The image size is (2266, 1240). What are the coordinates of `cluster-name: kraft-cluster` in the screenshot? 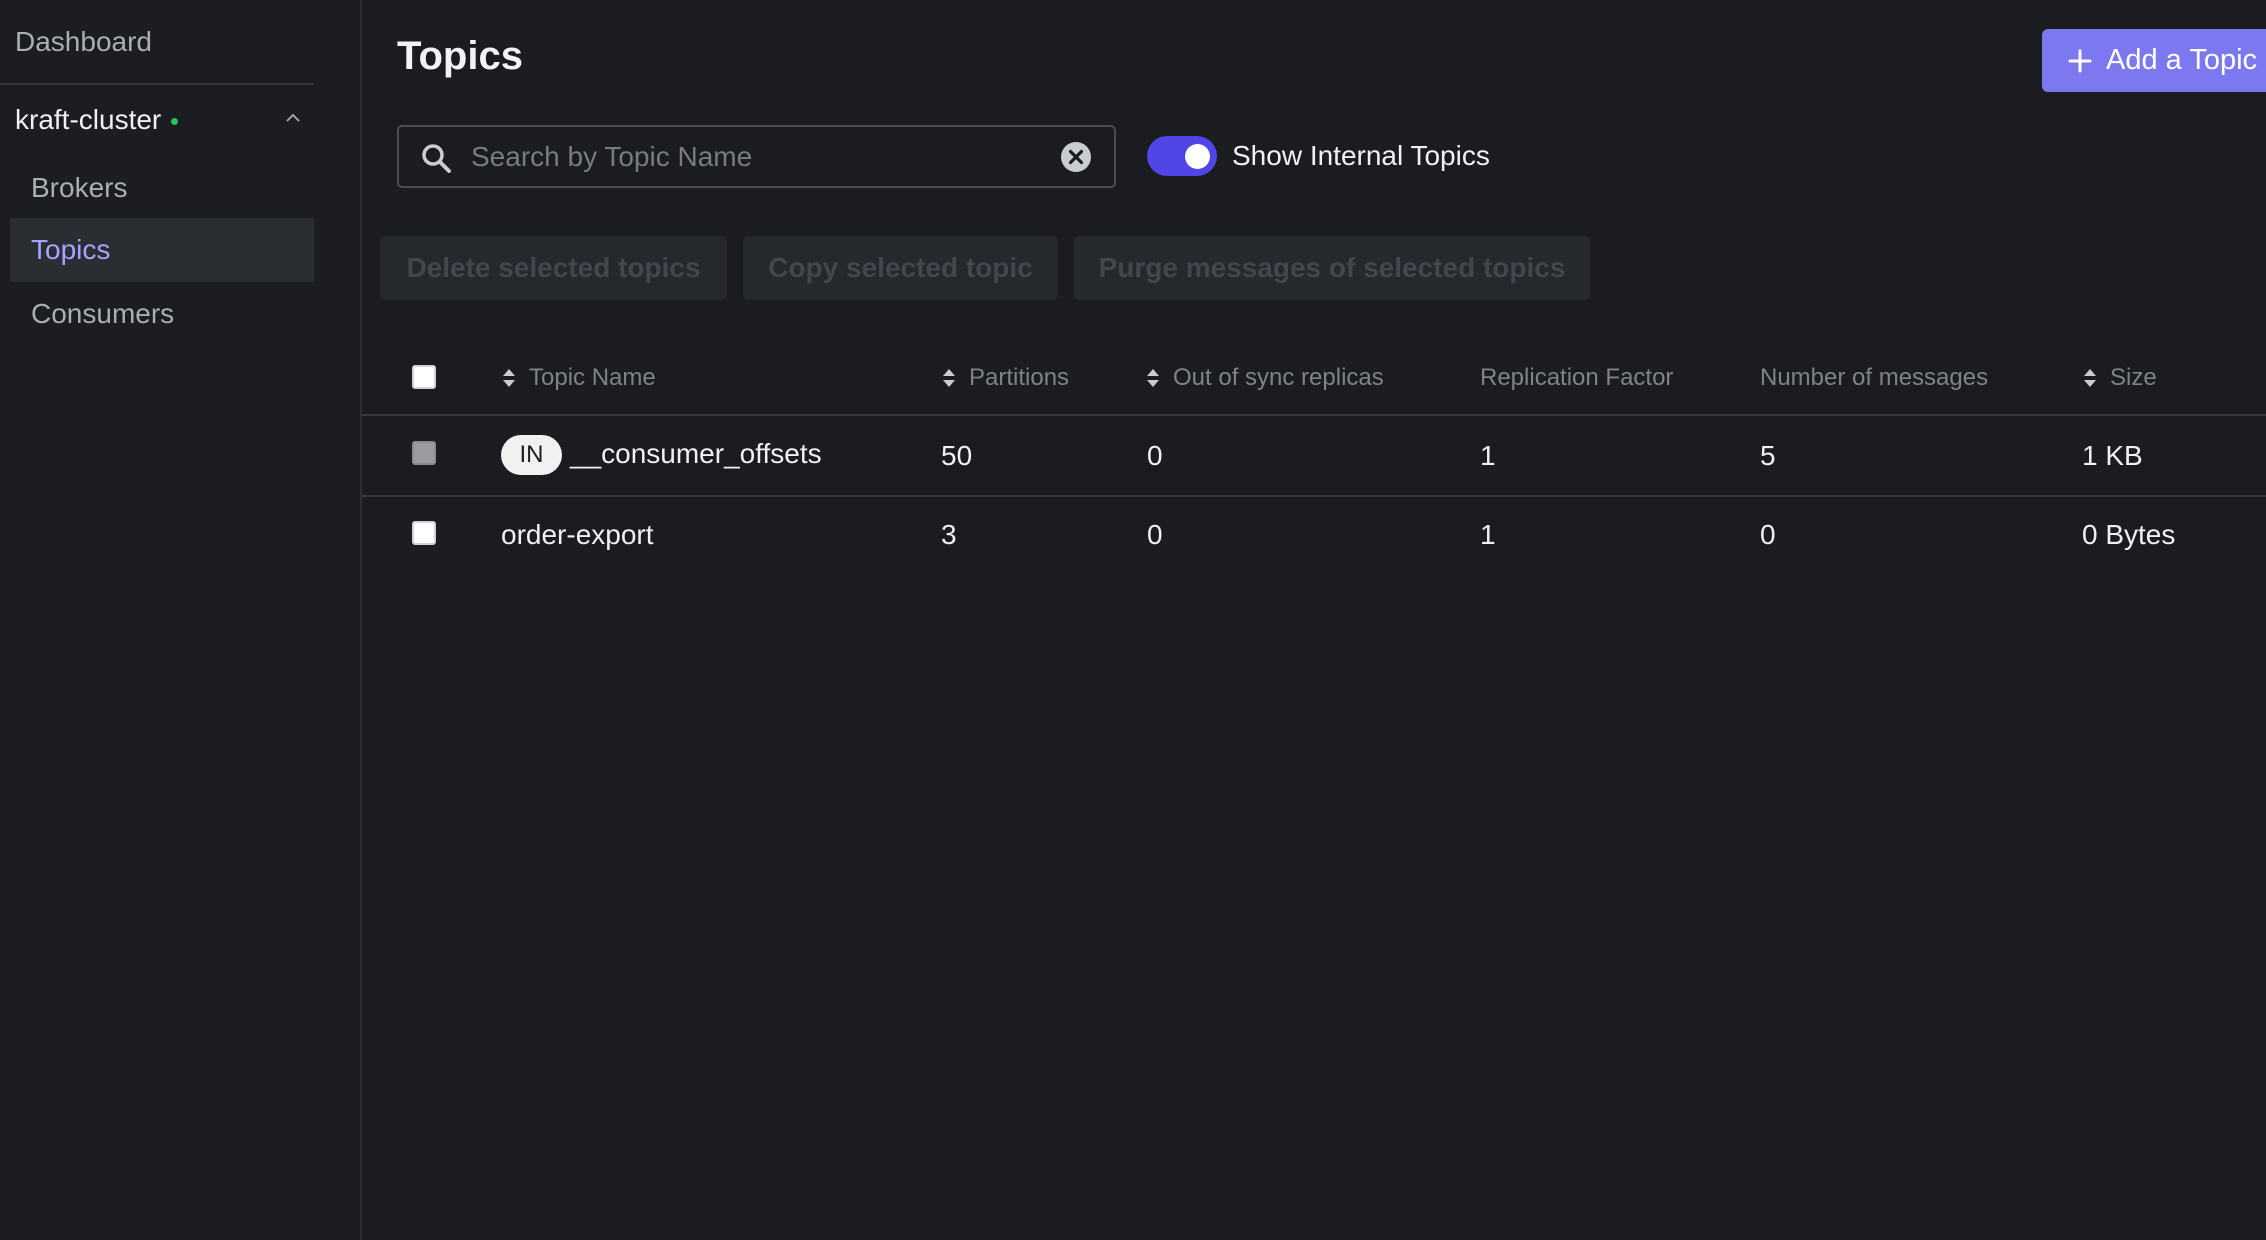 It's located at (88, 119).